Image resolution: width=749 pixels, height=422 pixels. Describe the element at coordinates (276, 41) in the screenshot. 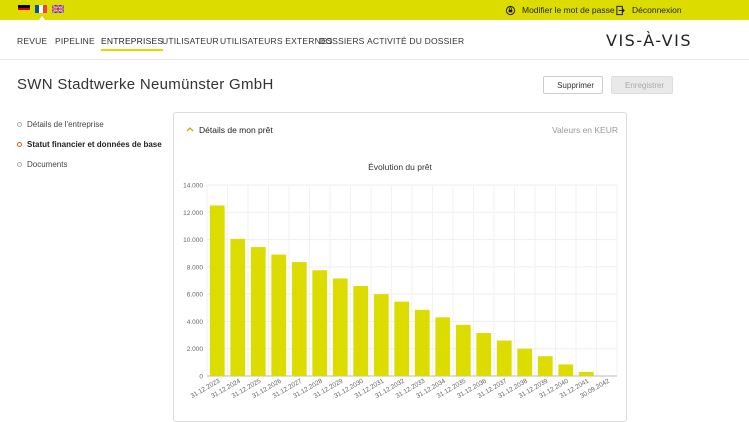

I see `nav-item-utilisateurs-externes: UTILISATEURS EXTERNES` at that location.